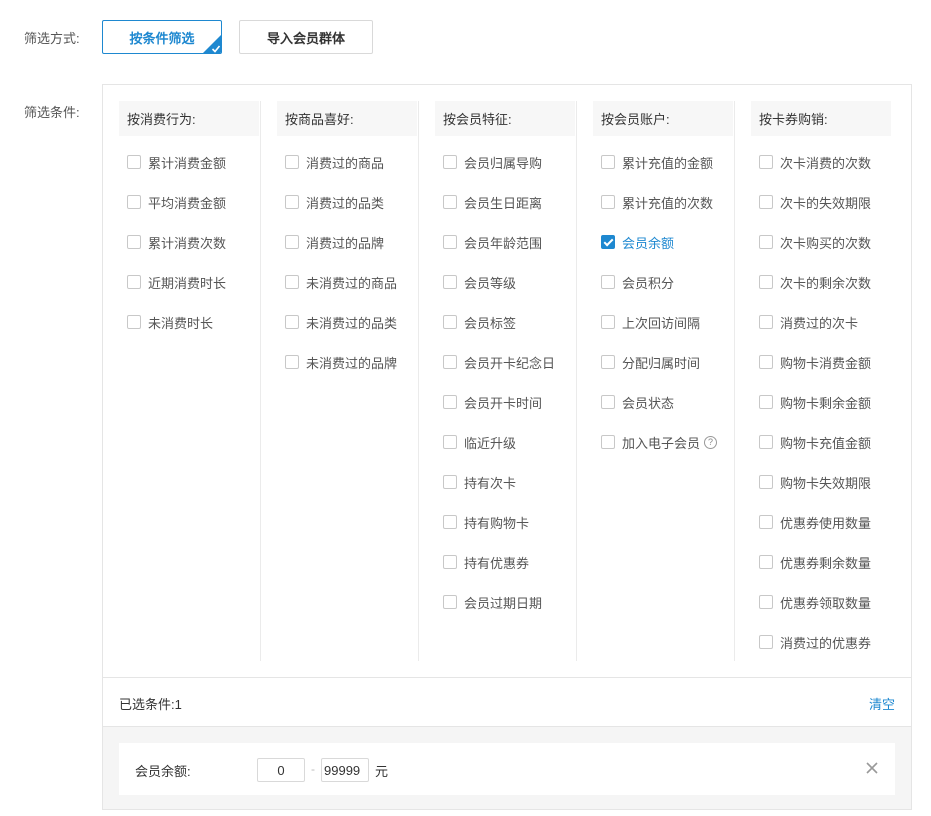 The image size is (931, 816). Describe the element at coordinates (815, 602) in the screenshot. I see `condition-option: 优惠券领取数量` at that location.